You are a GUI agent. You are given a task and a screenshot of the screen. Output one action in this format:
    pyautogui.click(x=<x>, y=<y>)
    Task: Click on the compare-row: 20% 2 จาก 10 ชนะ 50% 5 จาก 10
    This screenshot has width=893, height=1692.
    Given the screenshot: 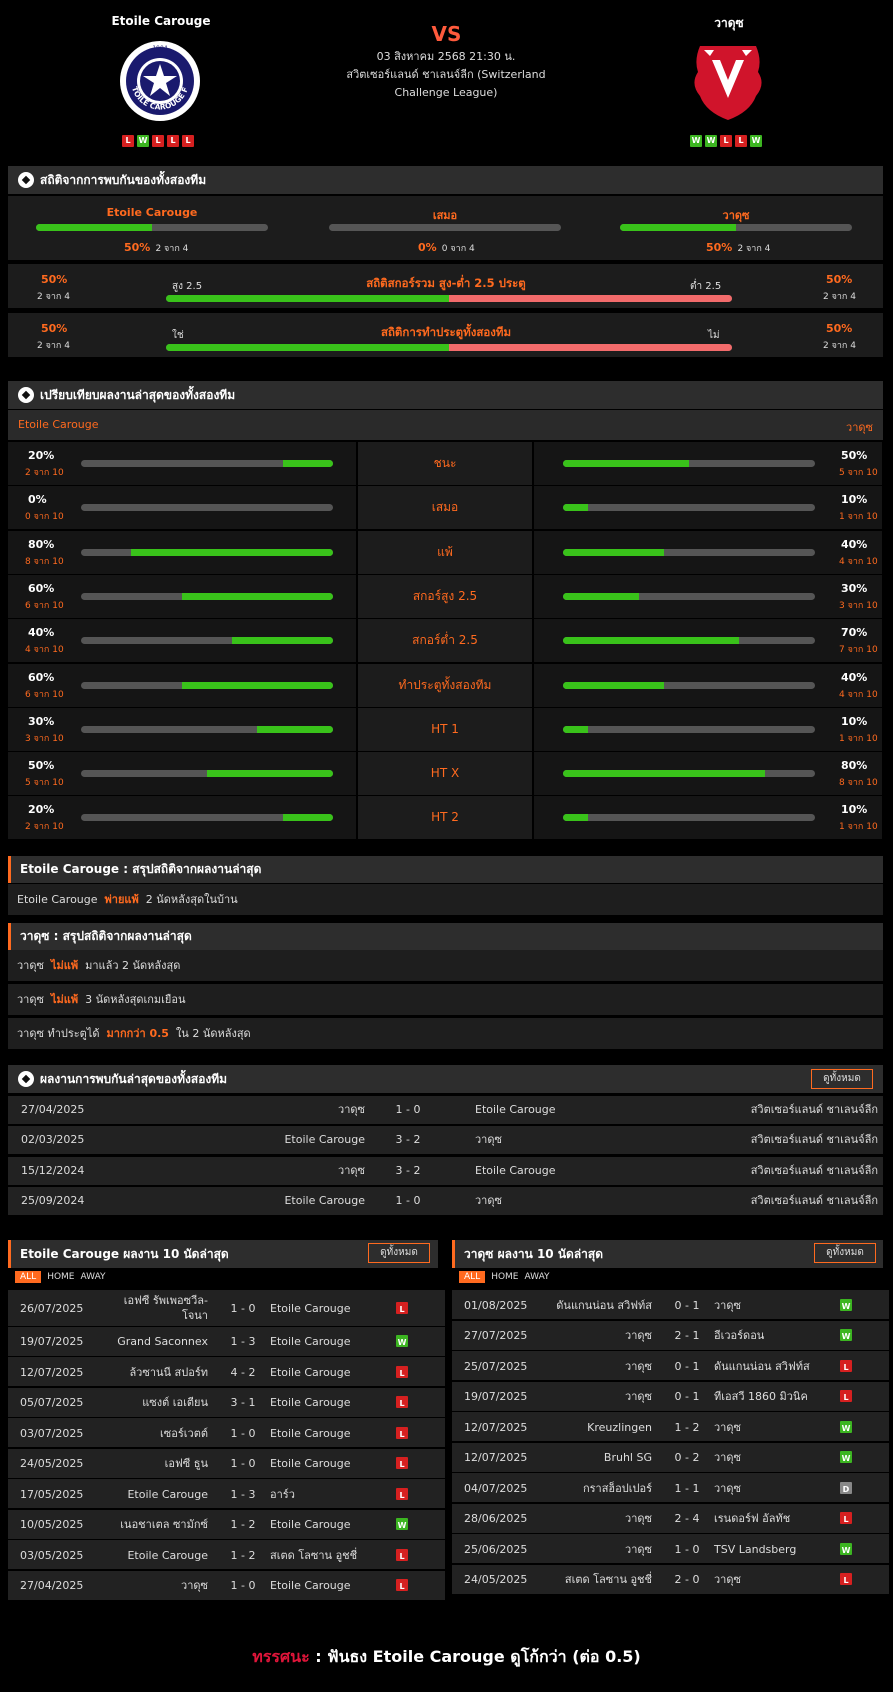 What is the action you would take?
    pyautogui.click(x=445, y=463)
    